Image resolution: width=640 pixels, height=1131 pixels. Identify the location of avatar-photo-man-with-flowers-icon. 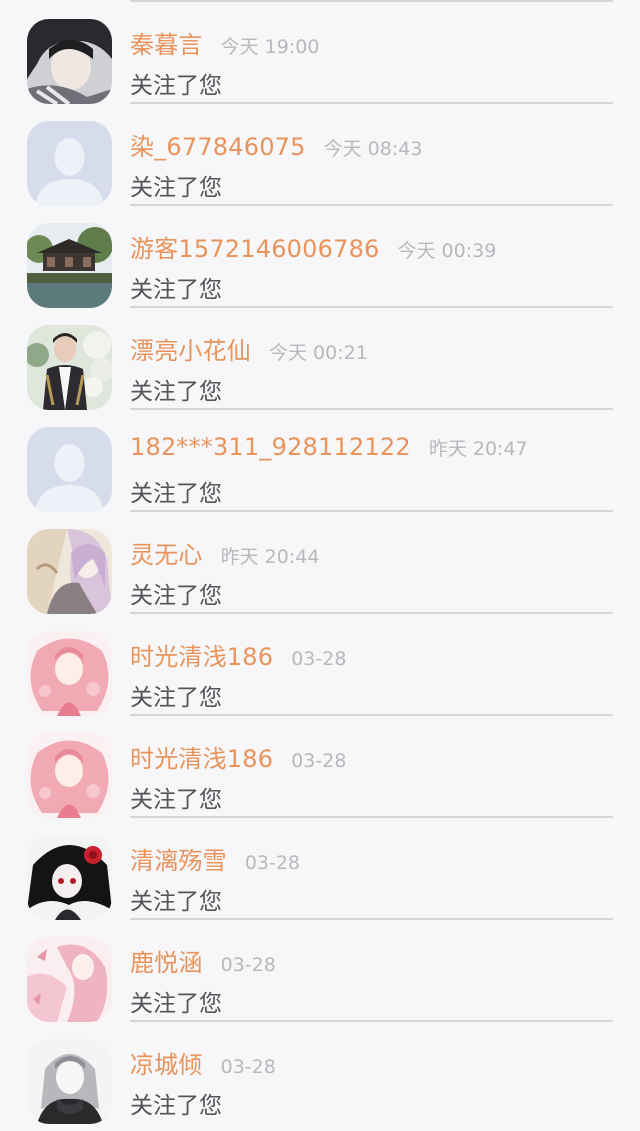
(69, 367).